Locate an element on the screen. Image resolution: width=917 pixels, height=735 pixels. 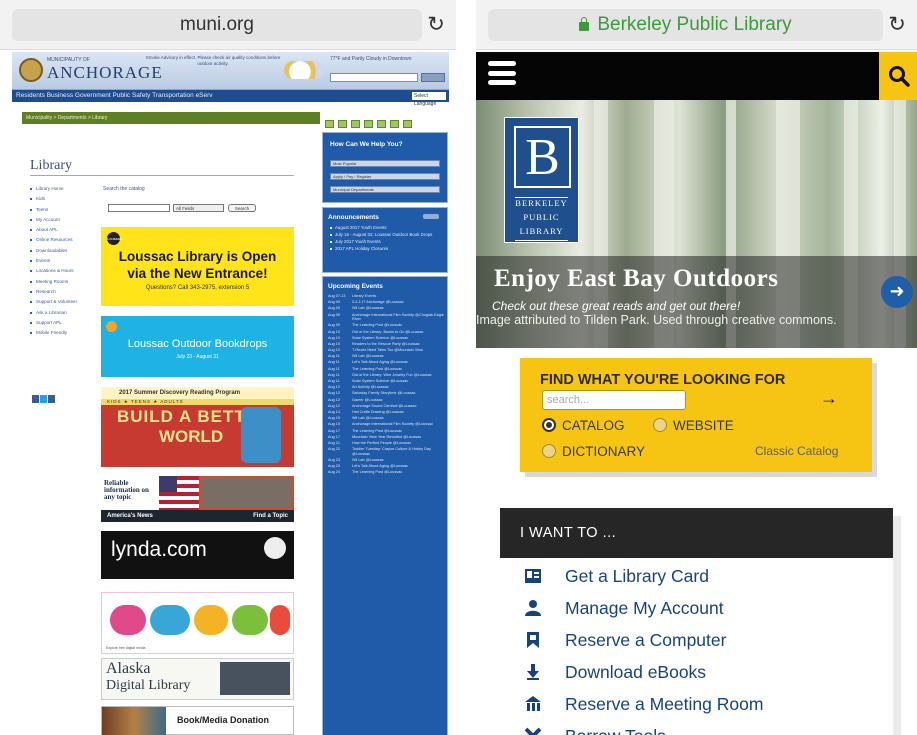
event-row: Aug 11 Solar System Science @Loussac is located at coordinates (387, 381).